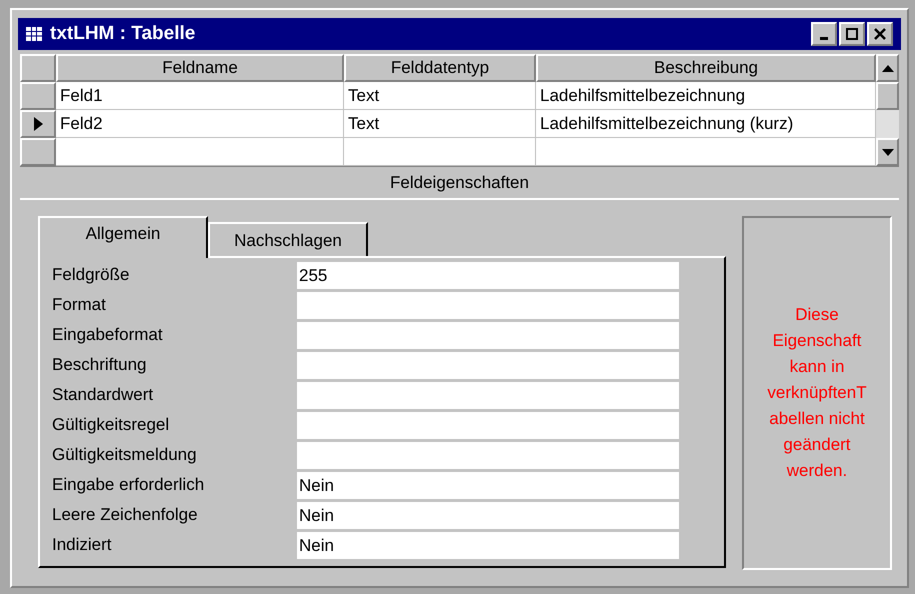 The height and width of the screenshot is (594, 915). What do you see at coordinates (200, 96) in the screenshot?
I see `table-cell: Feld1` at bounding box center [200, 96].